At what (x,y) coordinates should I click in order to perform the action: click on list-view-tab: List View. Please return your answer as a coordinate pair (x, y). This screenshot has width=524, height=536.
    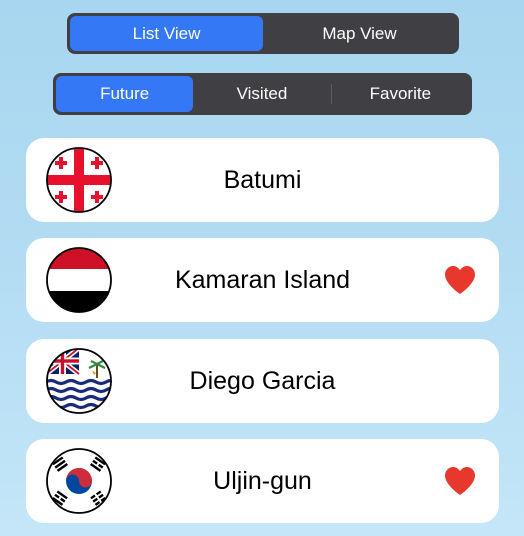
    Looking at the image, I should click on (166, 33).